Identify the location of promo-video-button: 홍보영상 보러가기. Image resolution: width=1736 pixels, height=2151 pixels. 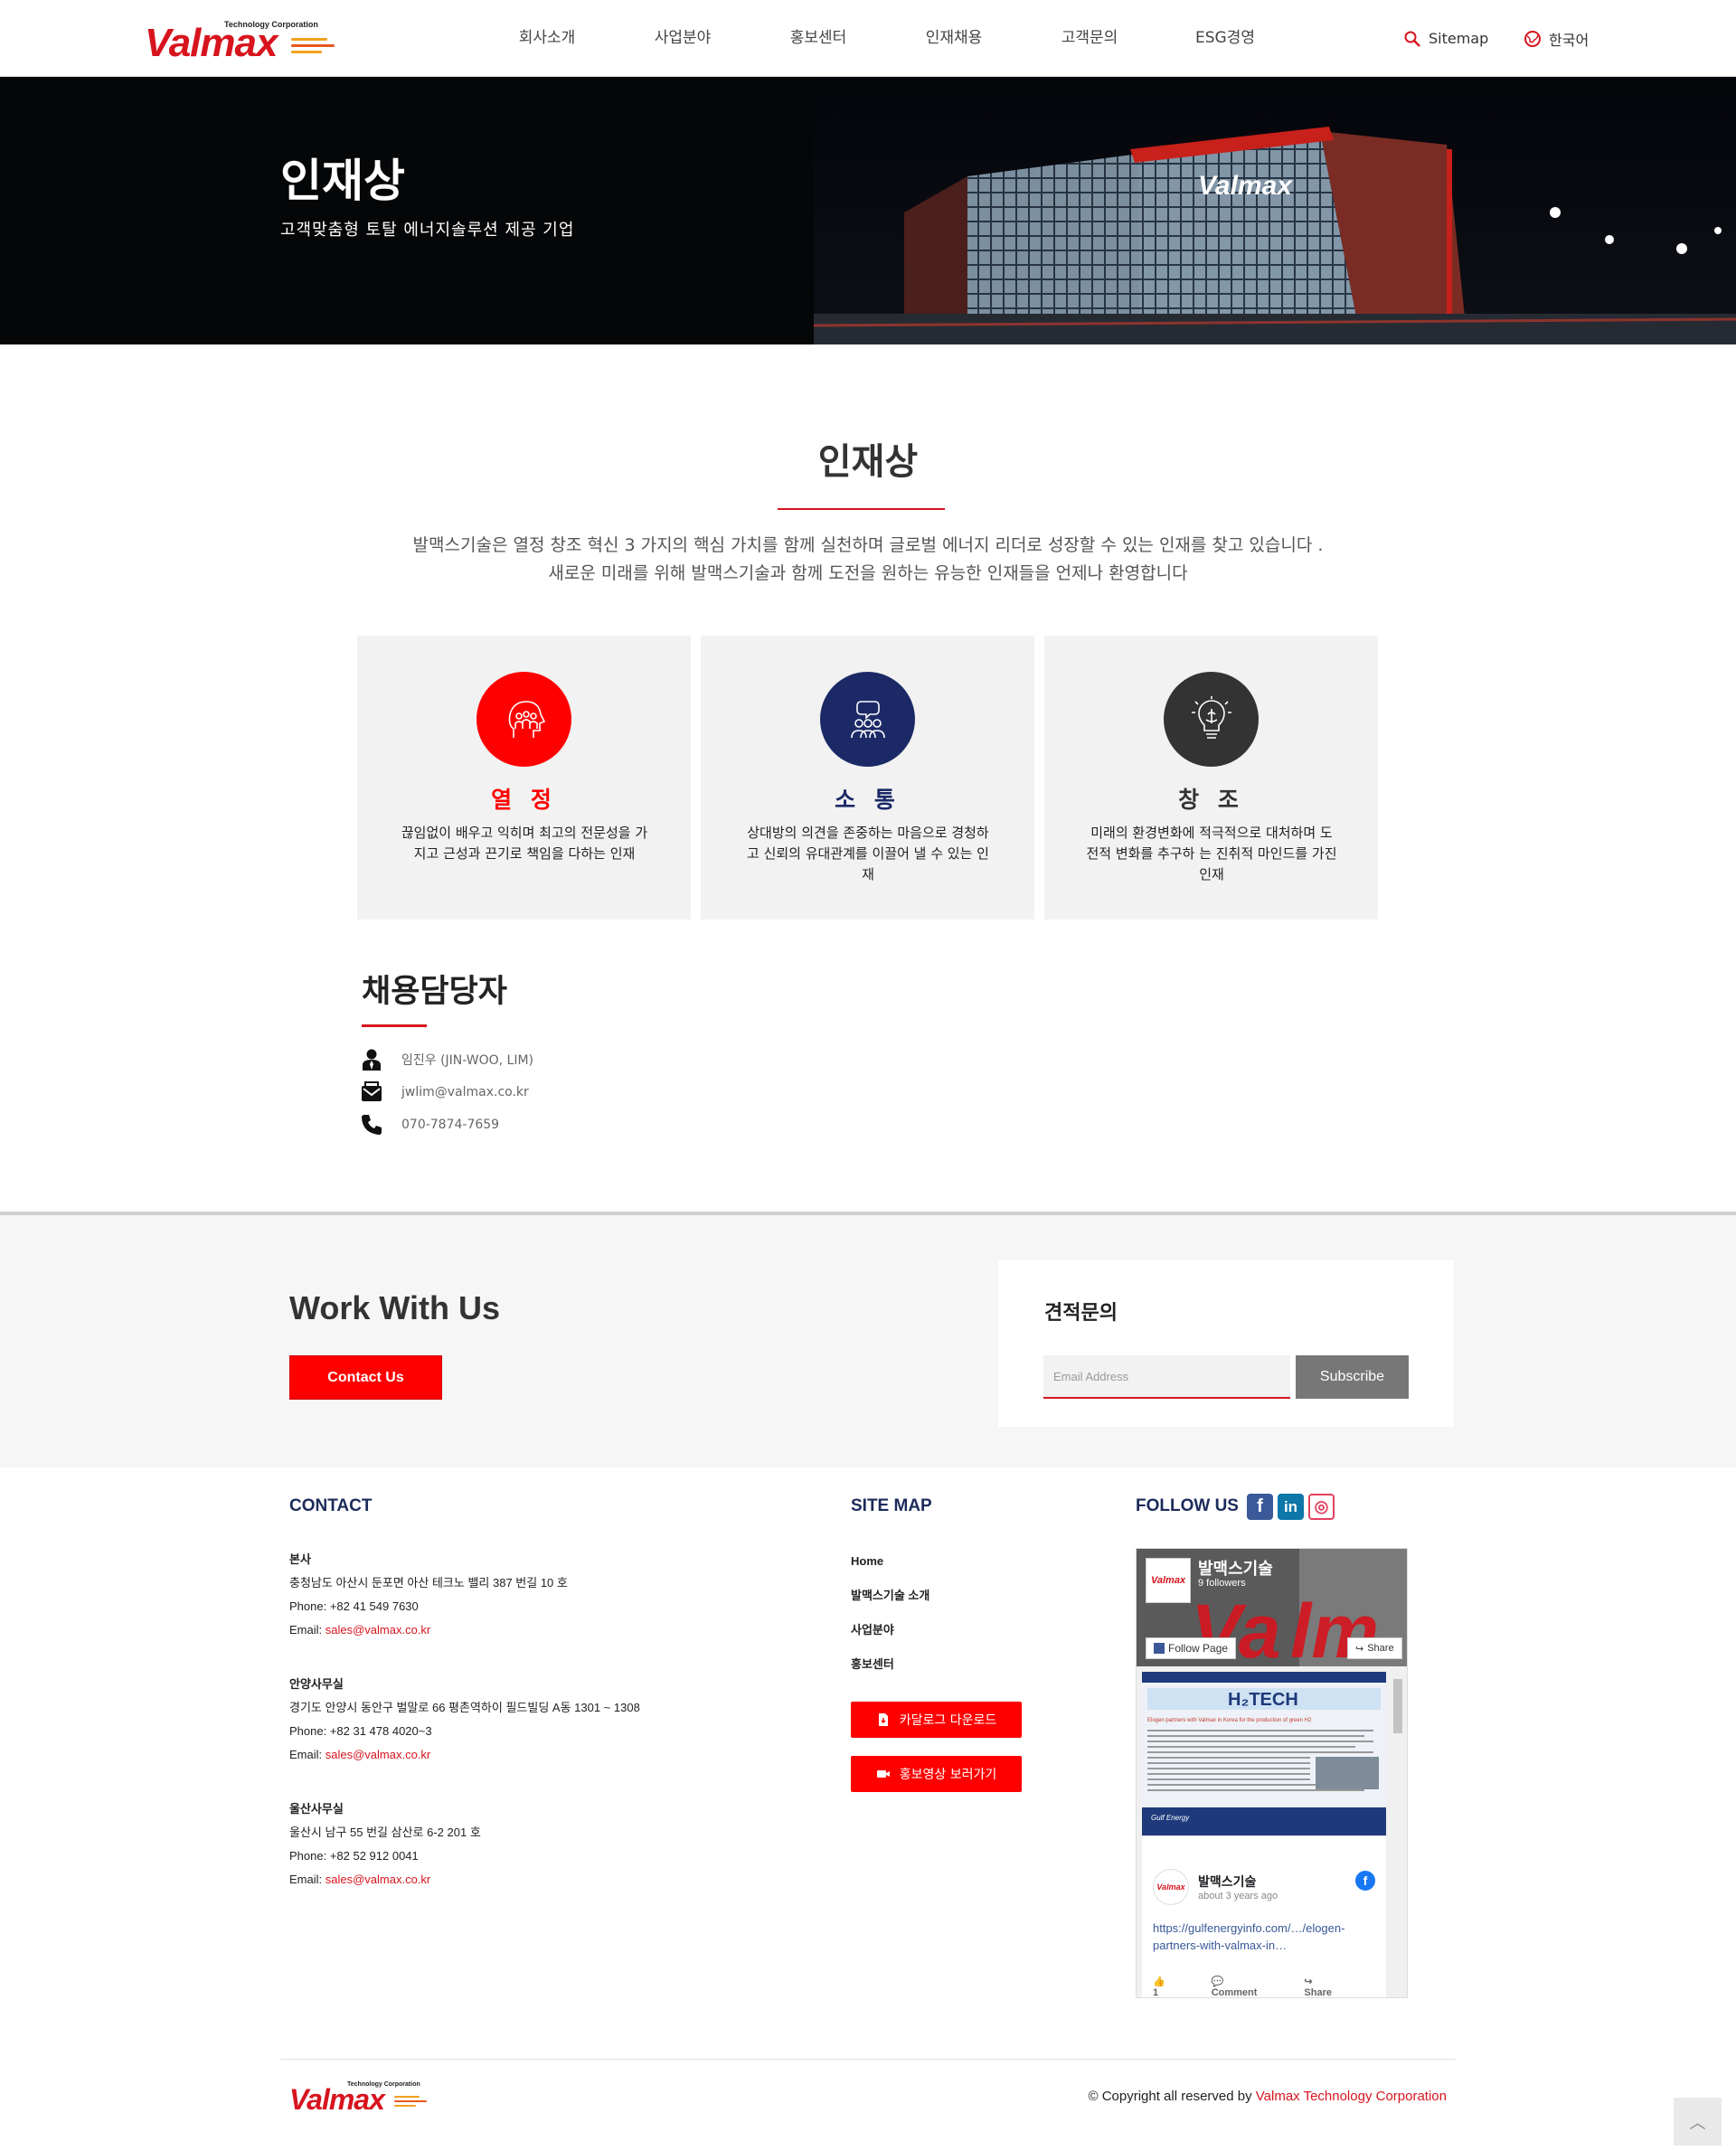
(937, 1774).